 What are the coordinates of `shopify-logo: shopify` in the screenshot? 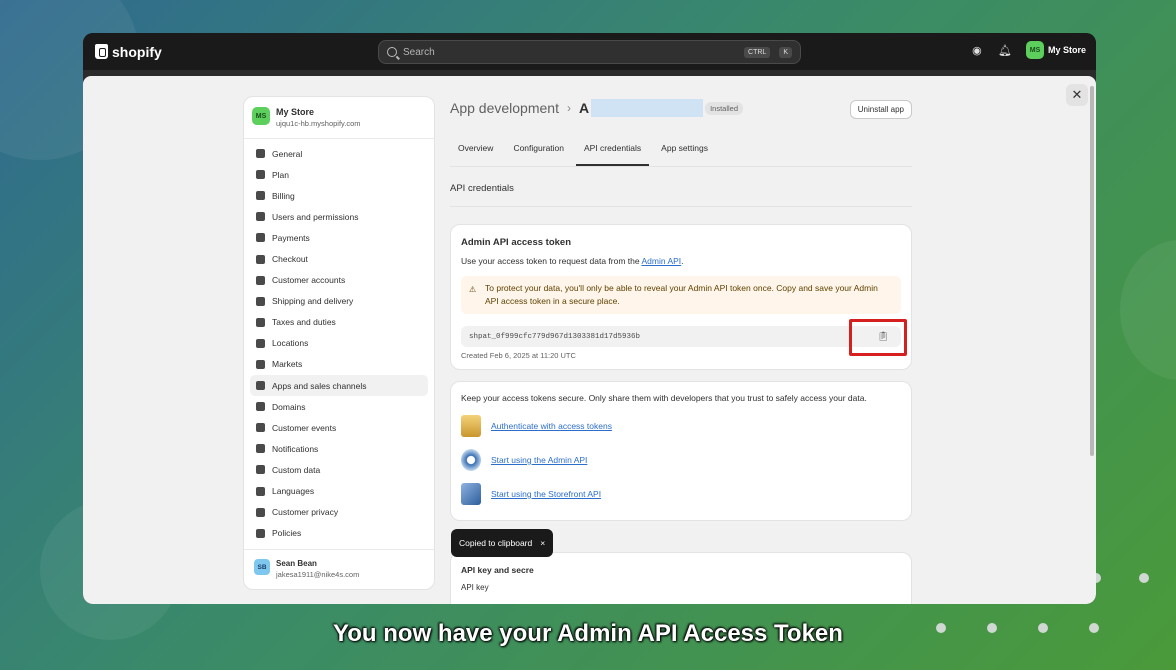 It's located at (128, 52).